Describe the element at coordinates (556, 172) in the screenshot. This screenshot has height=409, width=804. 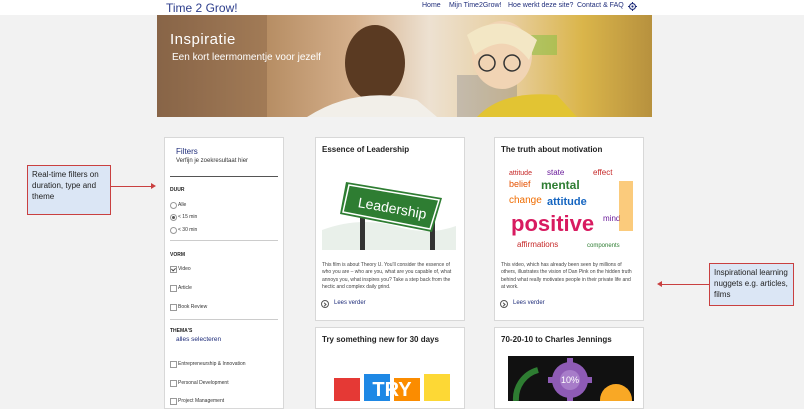
I see `svg-text: state` at that location.